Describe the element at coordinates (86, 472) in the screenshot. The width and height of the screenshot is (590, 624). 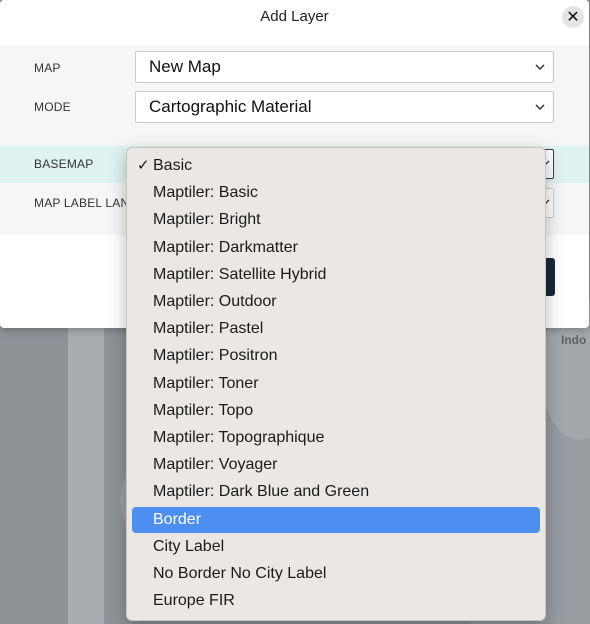
I see `map-land-strip` at that location.